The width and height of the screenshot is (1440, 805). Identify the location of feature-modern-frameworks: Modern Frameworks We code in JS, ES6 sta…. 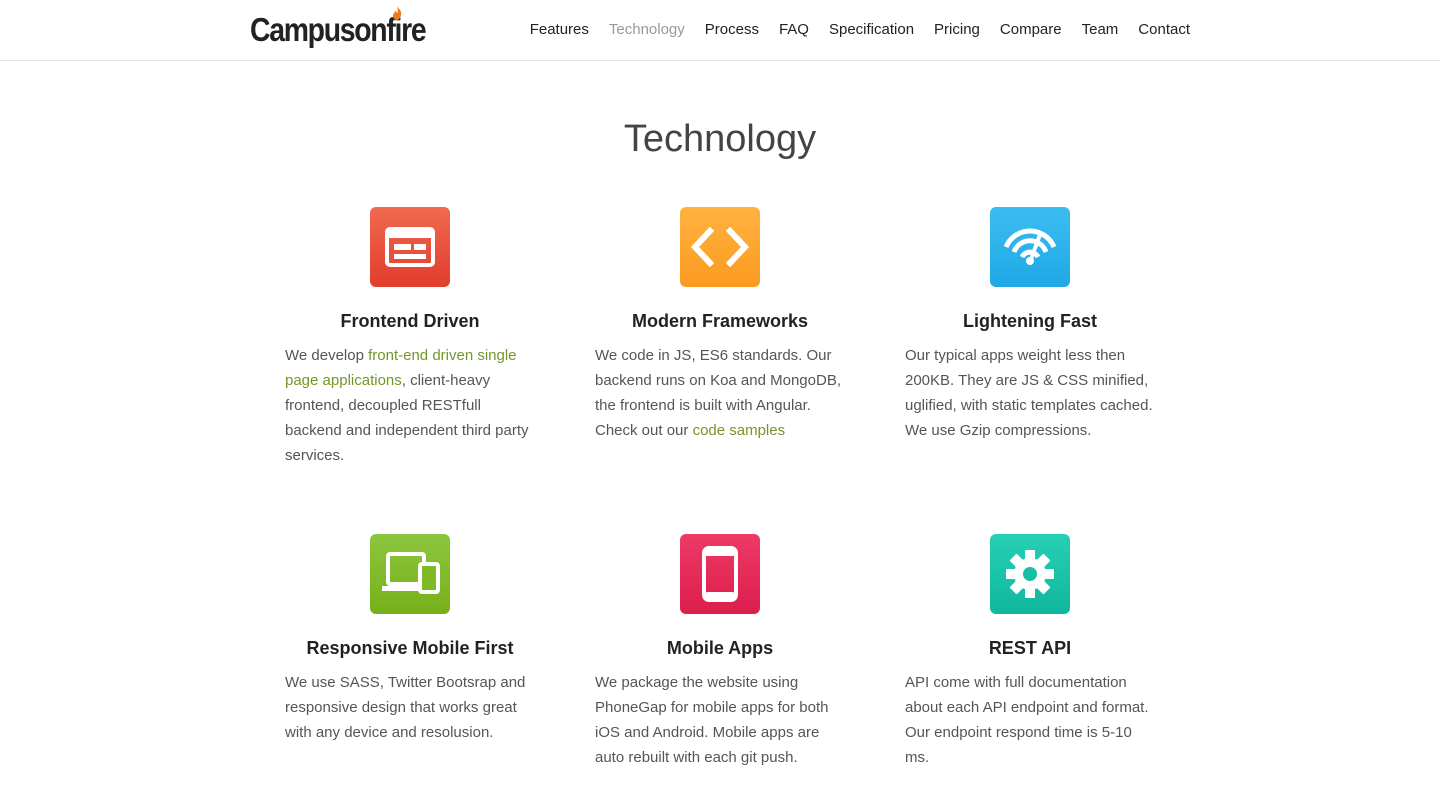
(720, 325).